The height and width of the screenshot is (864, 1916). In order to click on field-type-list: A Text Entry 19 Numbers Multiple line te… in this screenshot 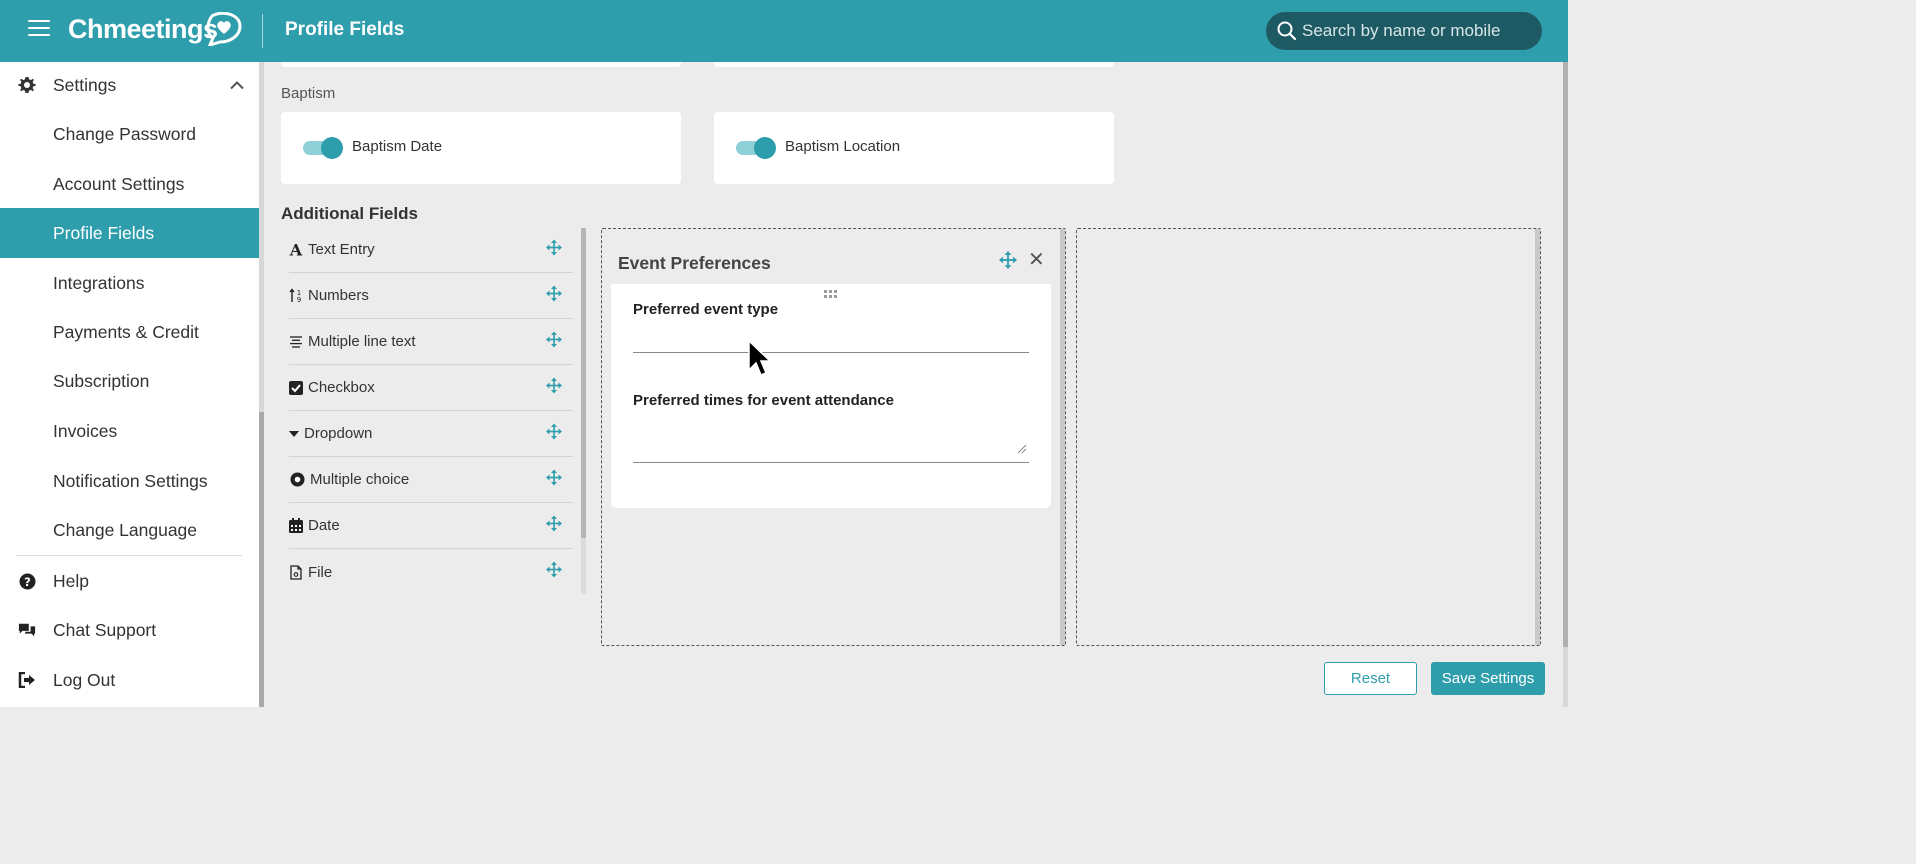, I will do `click(431, 411)`.